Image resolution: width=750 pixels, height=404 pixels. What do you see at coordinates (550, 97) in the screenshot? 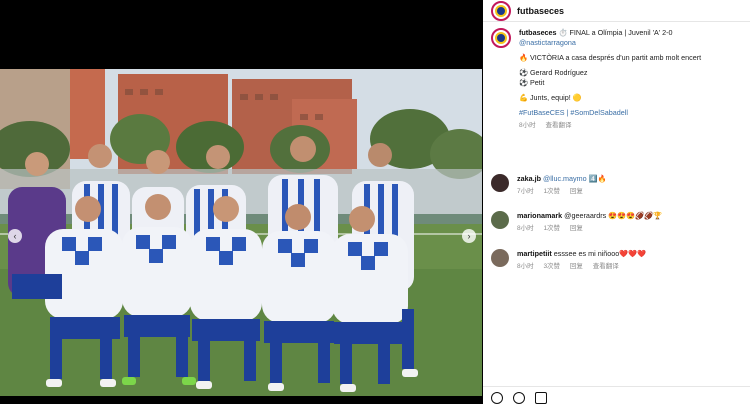
I see `caption-together: 💪 Junts, equip! 🟡` at bounding box center [550, 97].